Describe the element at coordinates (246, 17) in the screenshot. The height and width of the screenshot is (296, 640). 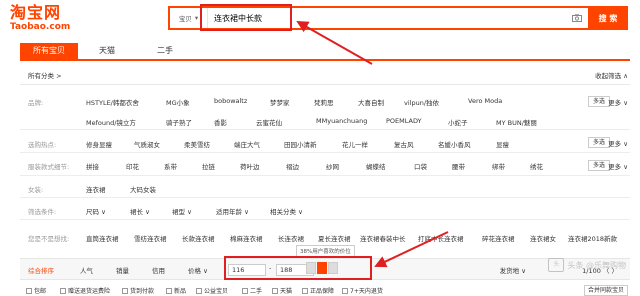
I see `search-query-highlight` at that location.